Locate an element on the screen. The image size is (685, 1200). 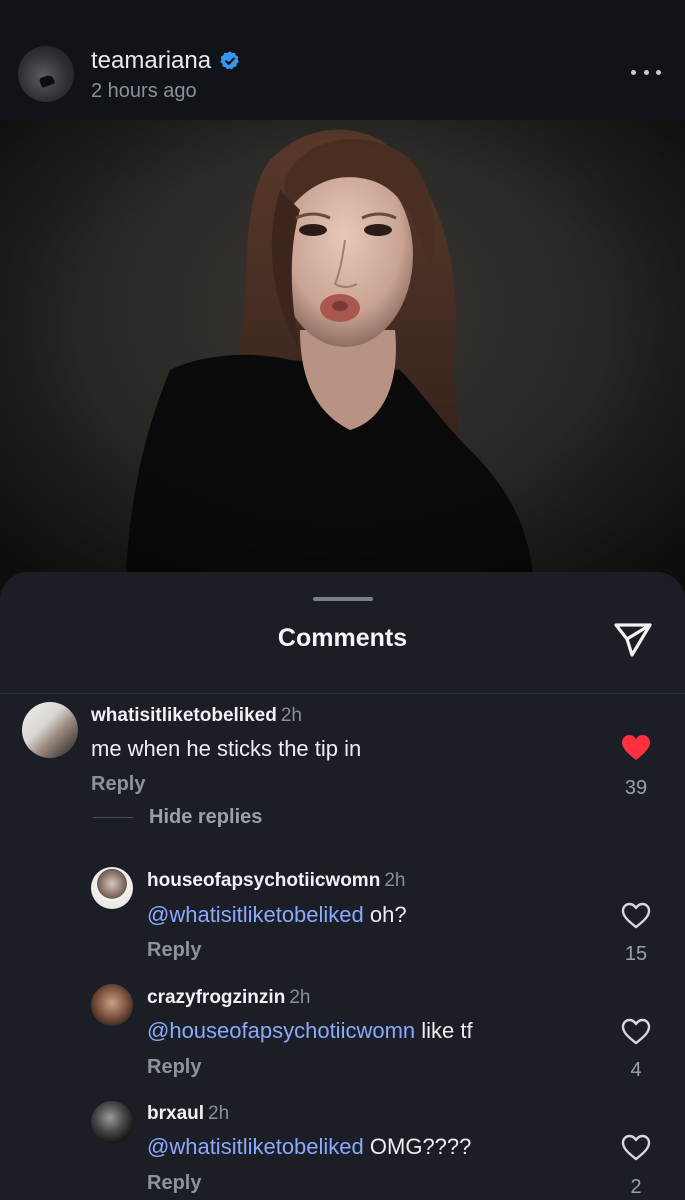
sheet-drag-handle is located at coordinates (343, 599).